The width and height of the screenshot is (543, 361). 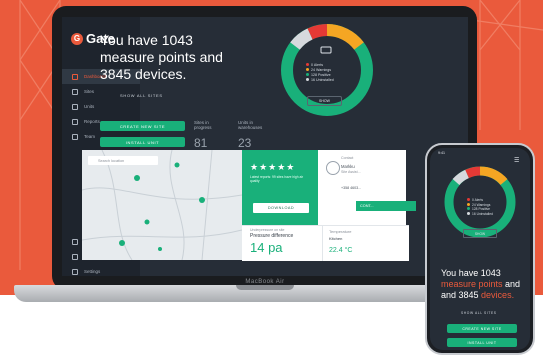 What do you see at coordinates (340, 231) in the screenshot?
I see `temperature-caption: Temperature` at bounding box center [340, 231].